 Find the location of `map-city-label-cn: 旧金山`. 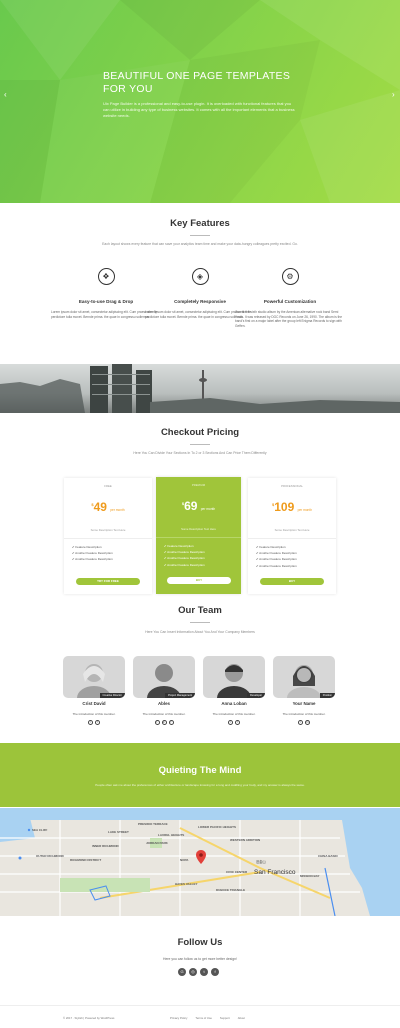

map-city-label-cn: 旧金山 is located at coordinates (261, 862).